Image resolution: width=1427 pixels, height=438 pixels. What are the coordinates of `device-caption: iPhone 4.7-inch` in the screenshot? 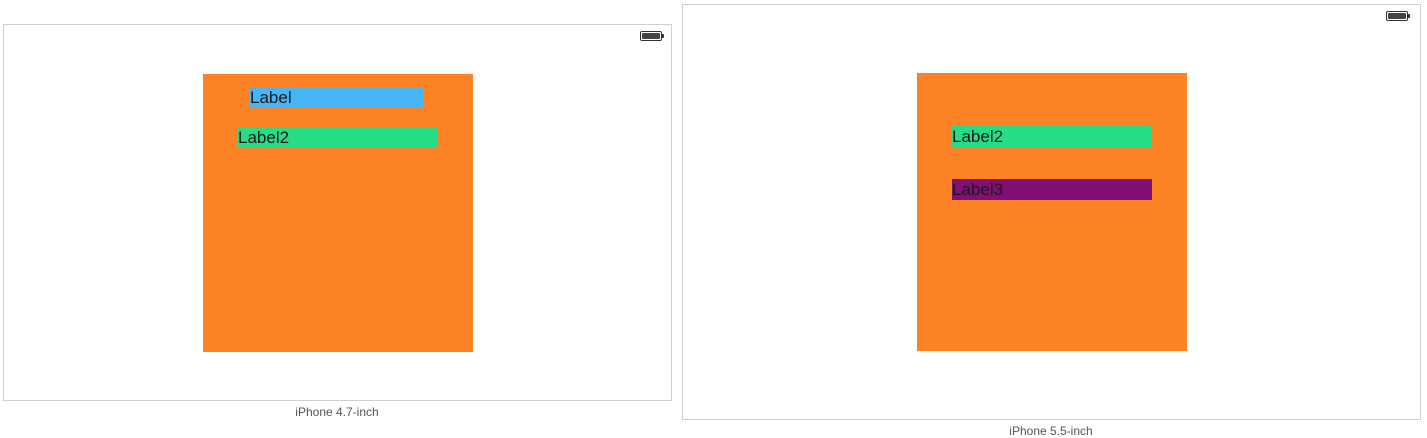 It's located at (337, 412).